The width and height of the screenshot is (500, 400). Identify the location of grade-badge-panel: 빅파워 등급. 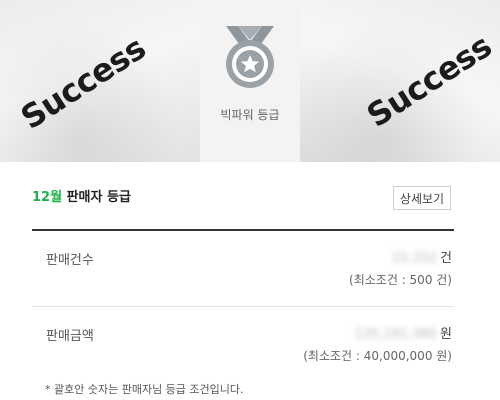
(250, 81).